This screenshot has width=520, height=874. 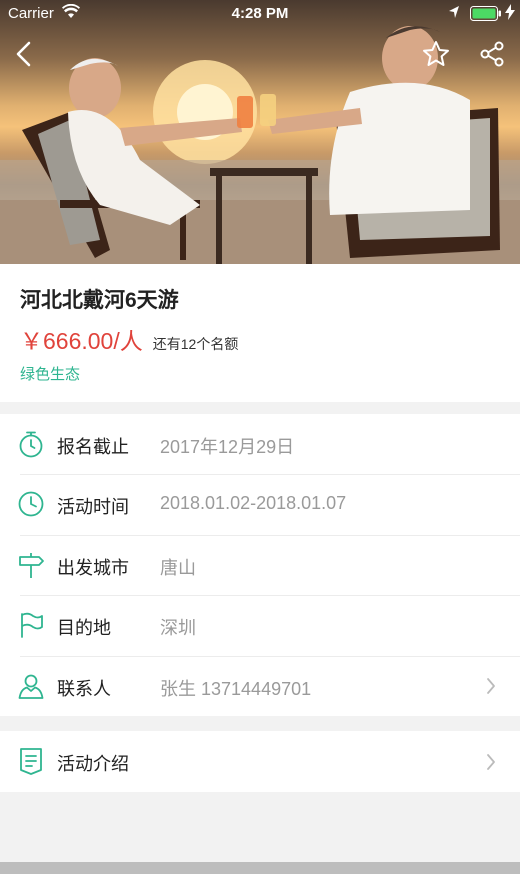 I want to click on activity-tag: 绿色生态, so click(x=50, y=374).